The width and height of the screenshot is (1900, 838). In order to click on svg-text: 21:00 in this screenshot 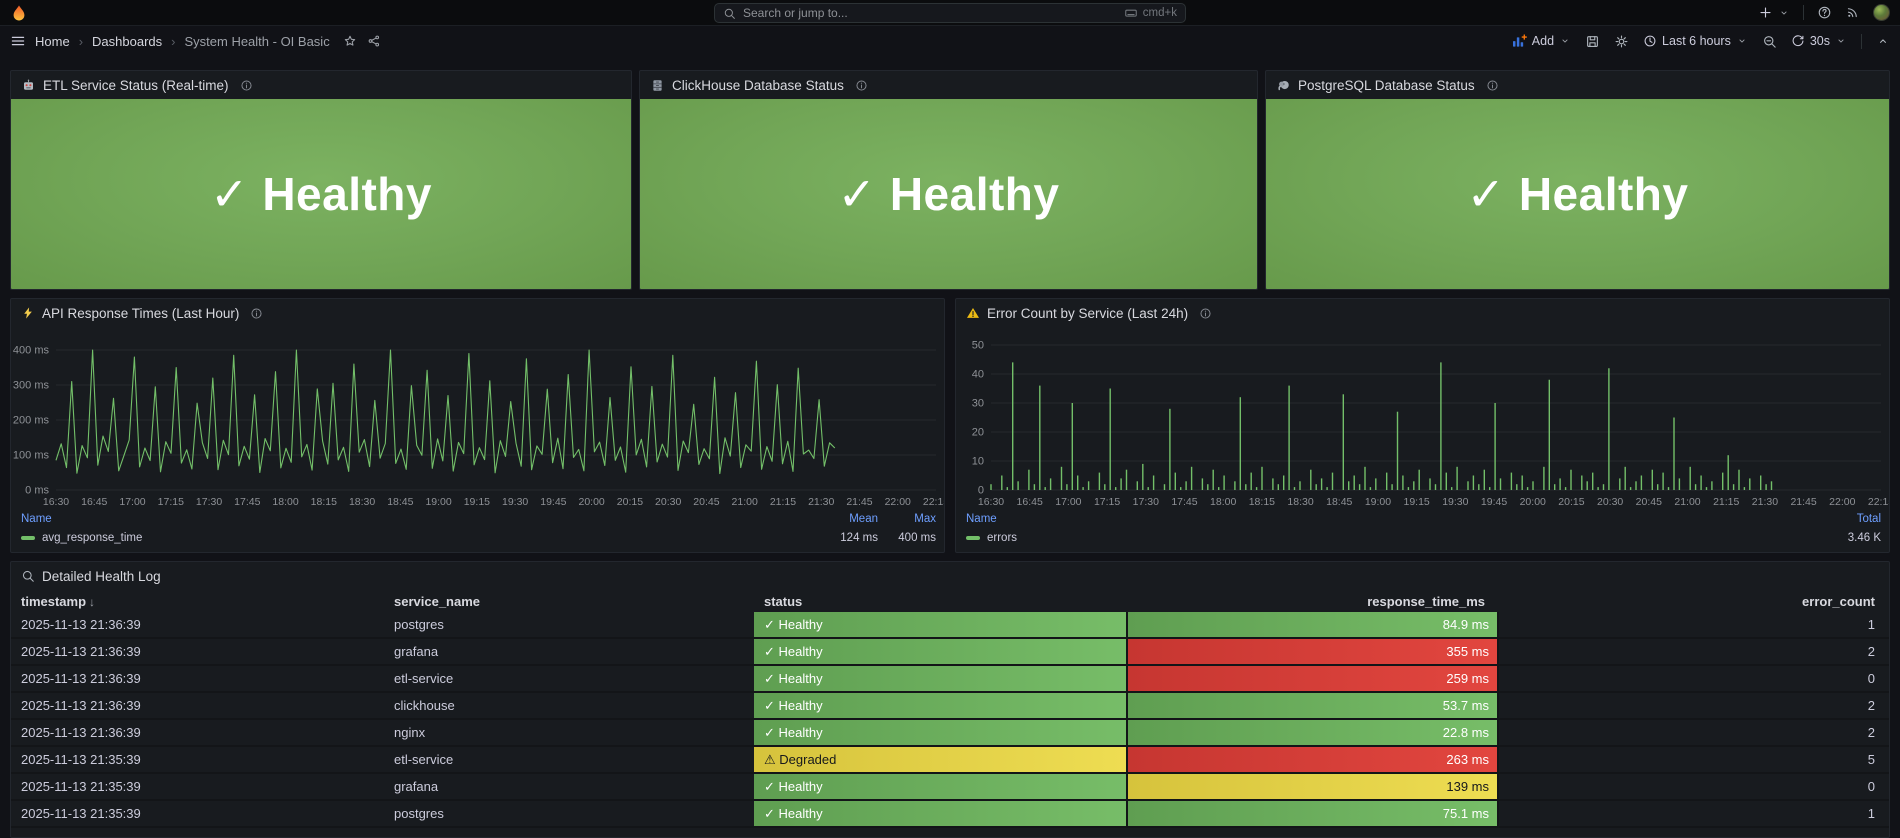, I will do `click(1687, 502)`.